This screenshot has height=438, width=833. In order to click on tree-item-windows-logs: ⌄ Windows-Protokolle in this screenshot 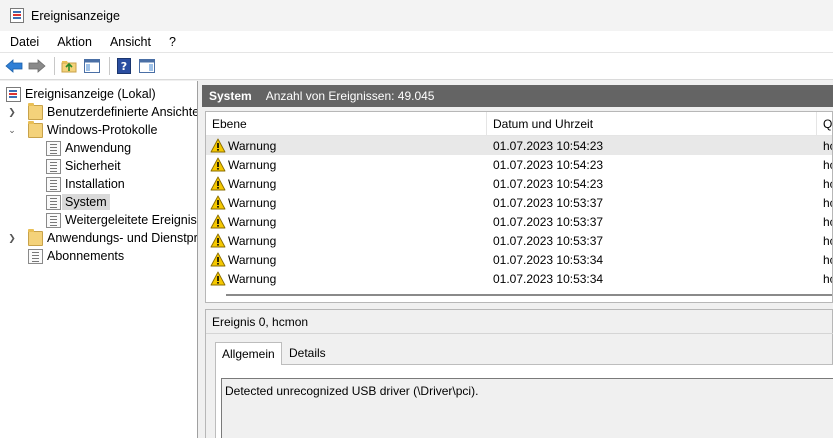, I will do `click(82, 129)`.